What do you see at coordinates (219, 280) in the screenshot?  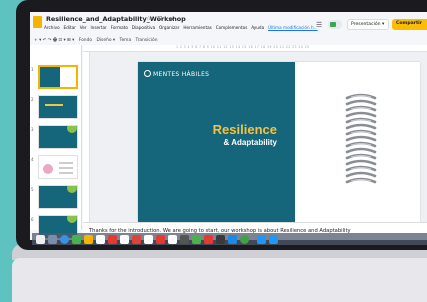 I see `laptop-base` at bounding box center [219, 280].